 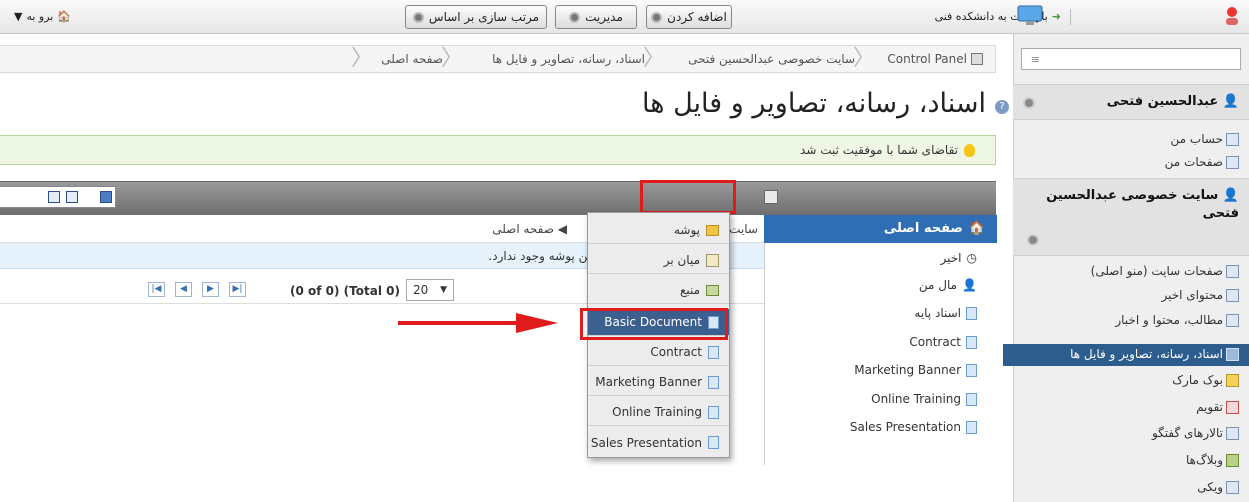 What do you see at coordinates (712, 230) in the screenshot?
I see `folder-icon` at bounding box center [712, 230].